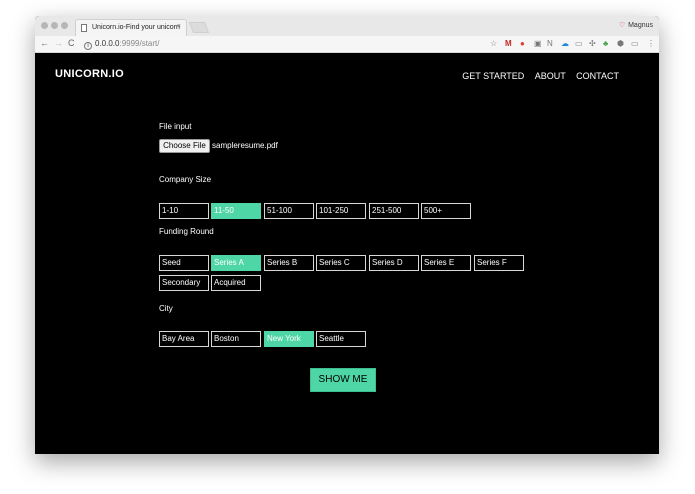 The height and width of the screenshot is (494, 695). What do you see at coordinates (394, 211) in the screenshot?
I see `company-size-option: 251-500` at bounding box center [394, 211].